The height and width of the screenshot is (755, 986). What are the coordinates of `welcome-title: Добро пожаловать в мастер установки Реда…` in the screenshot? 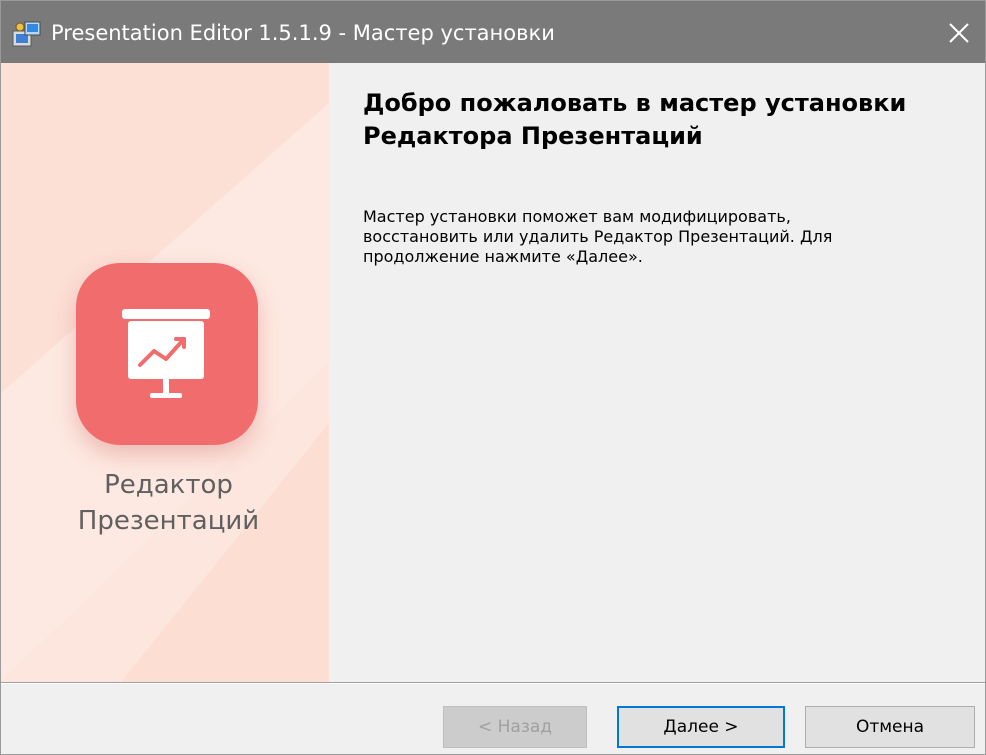 It's located at (663, 120).